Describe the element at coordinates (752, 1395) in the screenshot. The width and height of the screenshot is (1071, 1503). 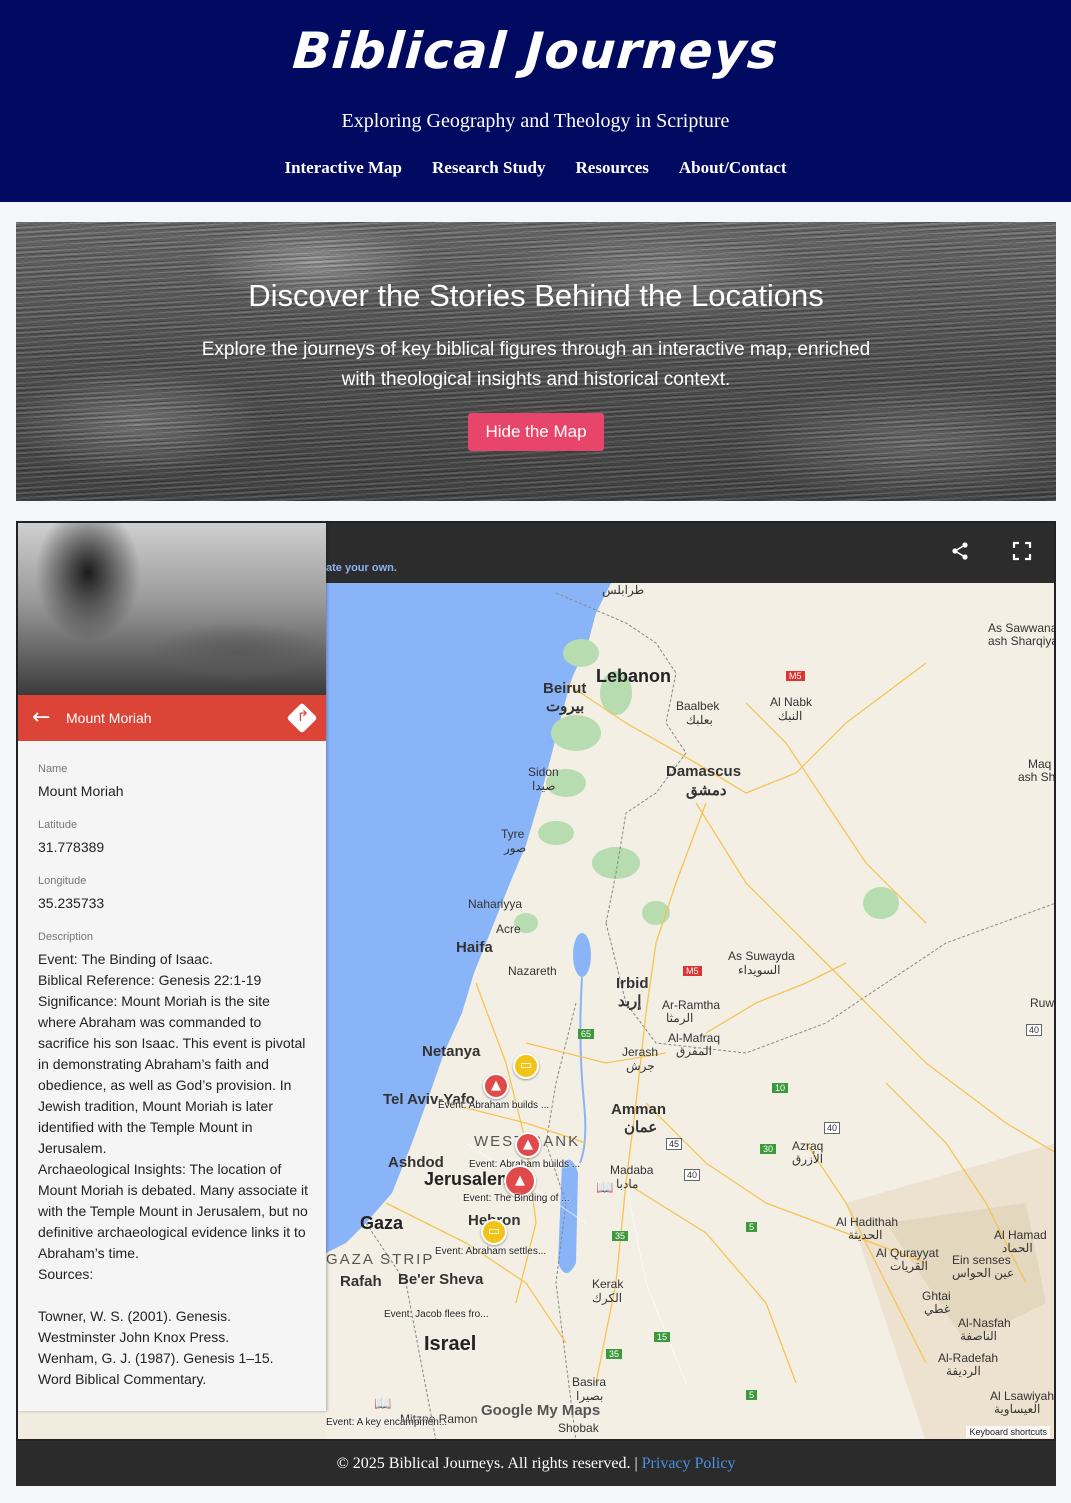
I see `road-shield-5b: 5` at that location.